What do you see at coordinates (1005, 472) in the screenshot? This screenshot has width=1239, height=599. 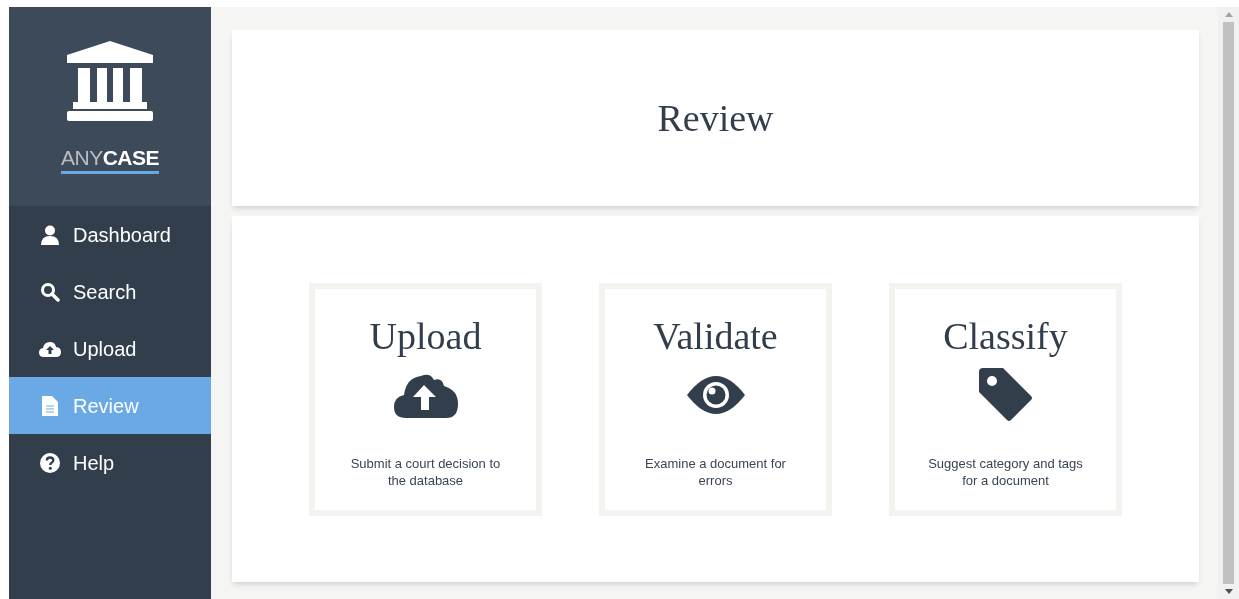 I see `tile-description: Suggest category and tags for a document` at bounding box center [1005, 472].